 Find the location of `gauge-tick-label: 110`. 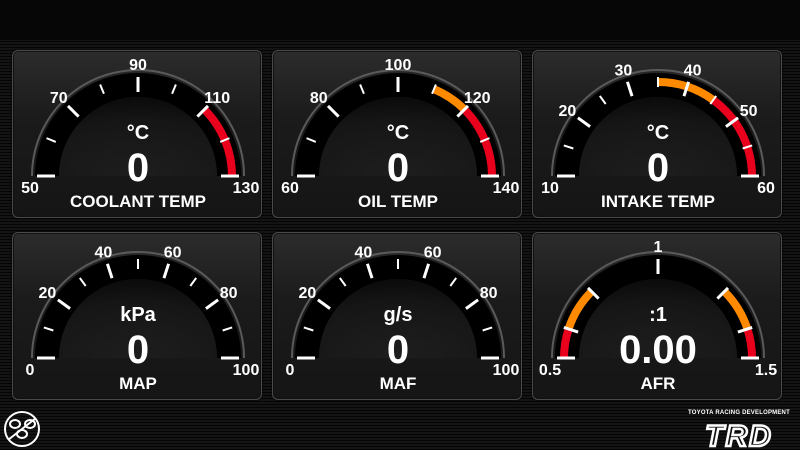

gauge-tick-label: 110 is located at coordinates (217, 98).